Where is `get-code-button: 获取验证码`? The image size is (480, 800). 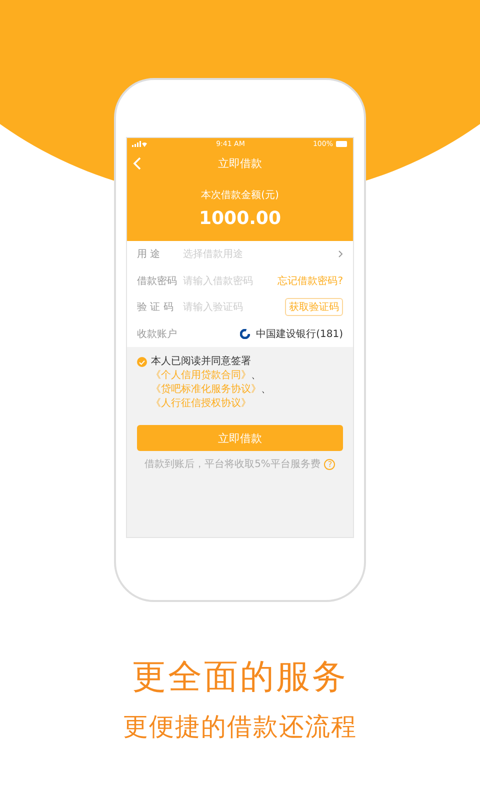
get-code-button: 获取验证码 is located at coordinates (314, 307).